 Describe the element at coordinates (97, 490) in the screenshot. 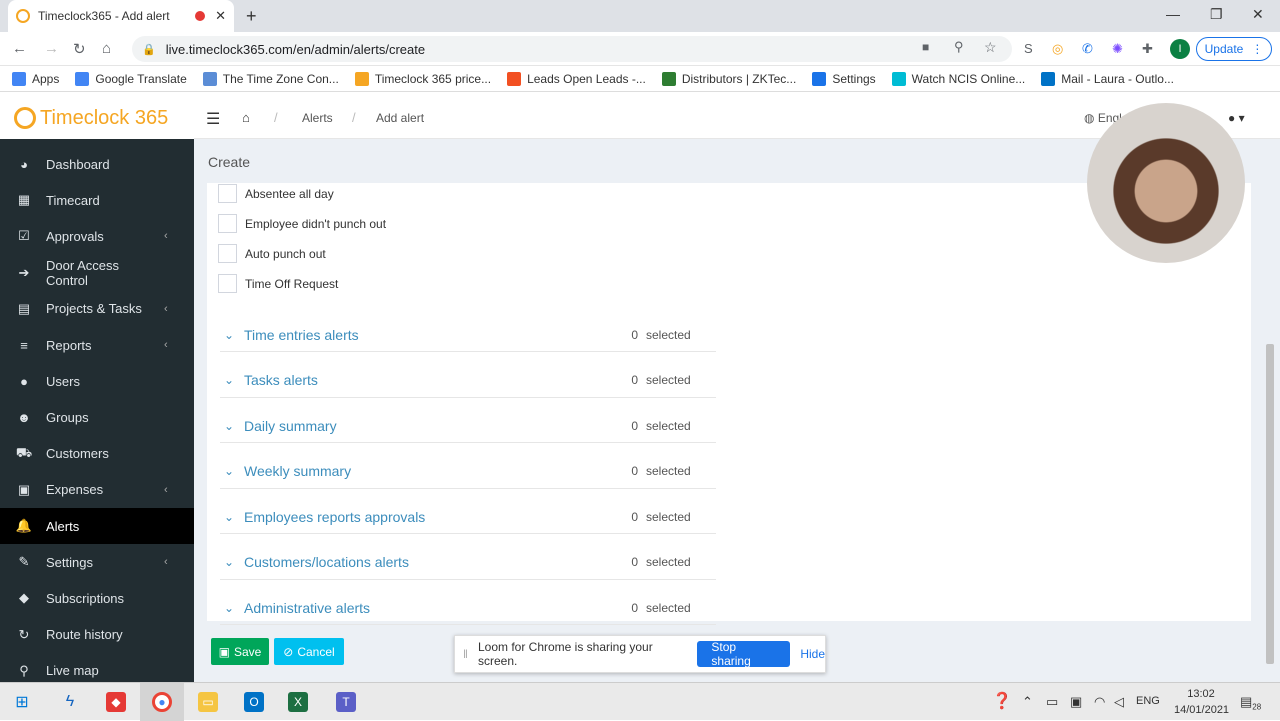

I see `sidebar-item-expenses: ▣ Expenses ‹` at that location.